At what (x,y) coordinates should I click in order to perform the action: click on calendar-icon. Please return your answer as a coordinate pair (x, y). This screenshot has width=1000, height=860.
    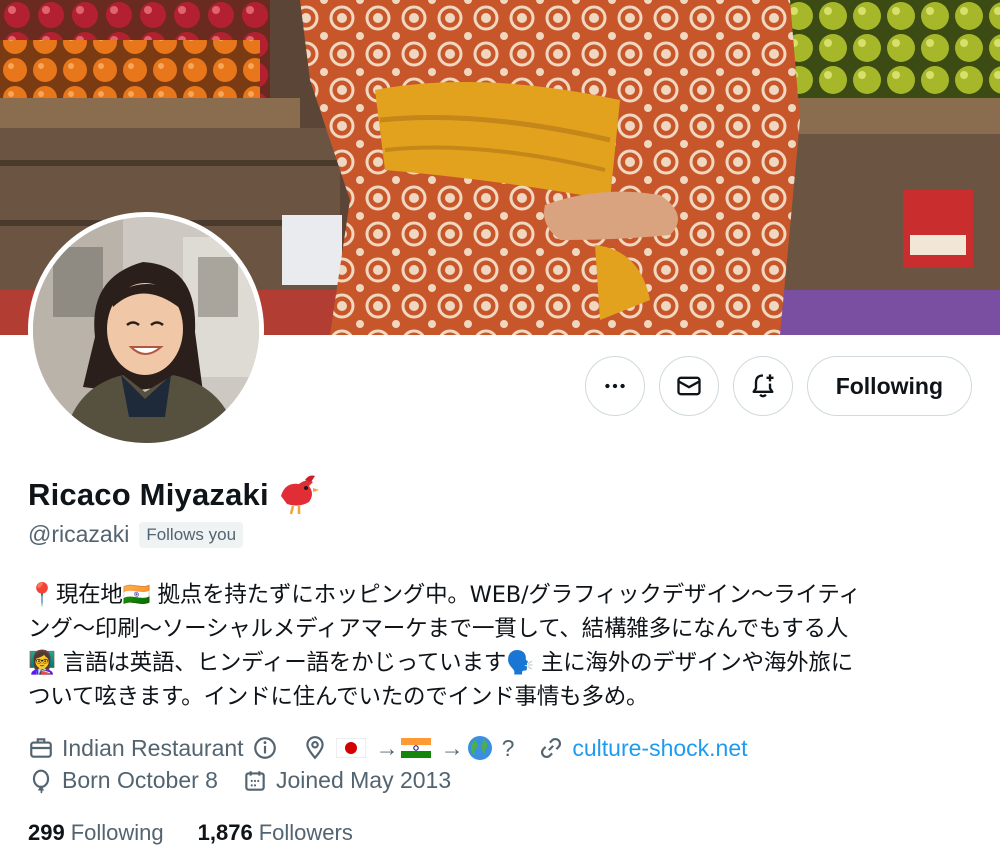
    Looking at the image, I should click on (255, 780).